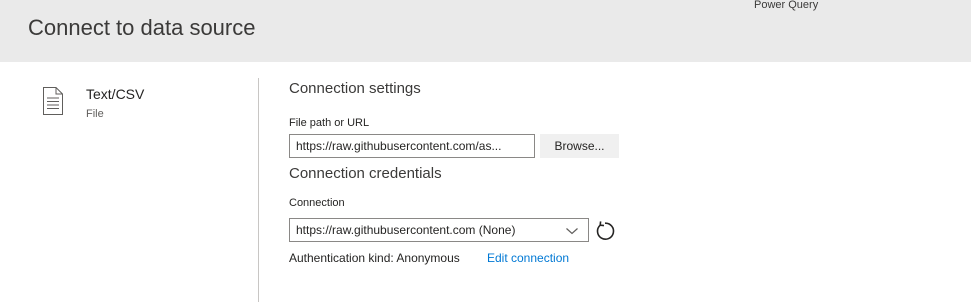  Describe the element at coordinates (572, 230) in the screenshot. I see `chevron-down-icon` at that location.